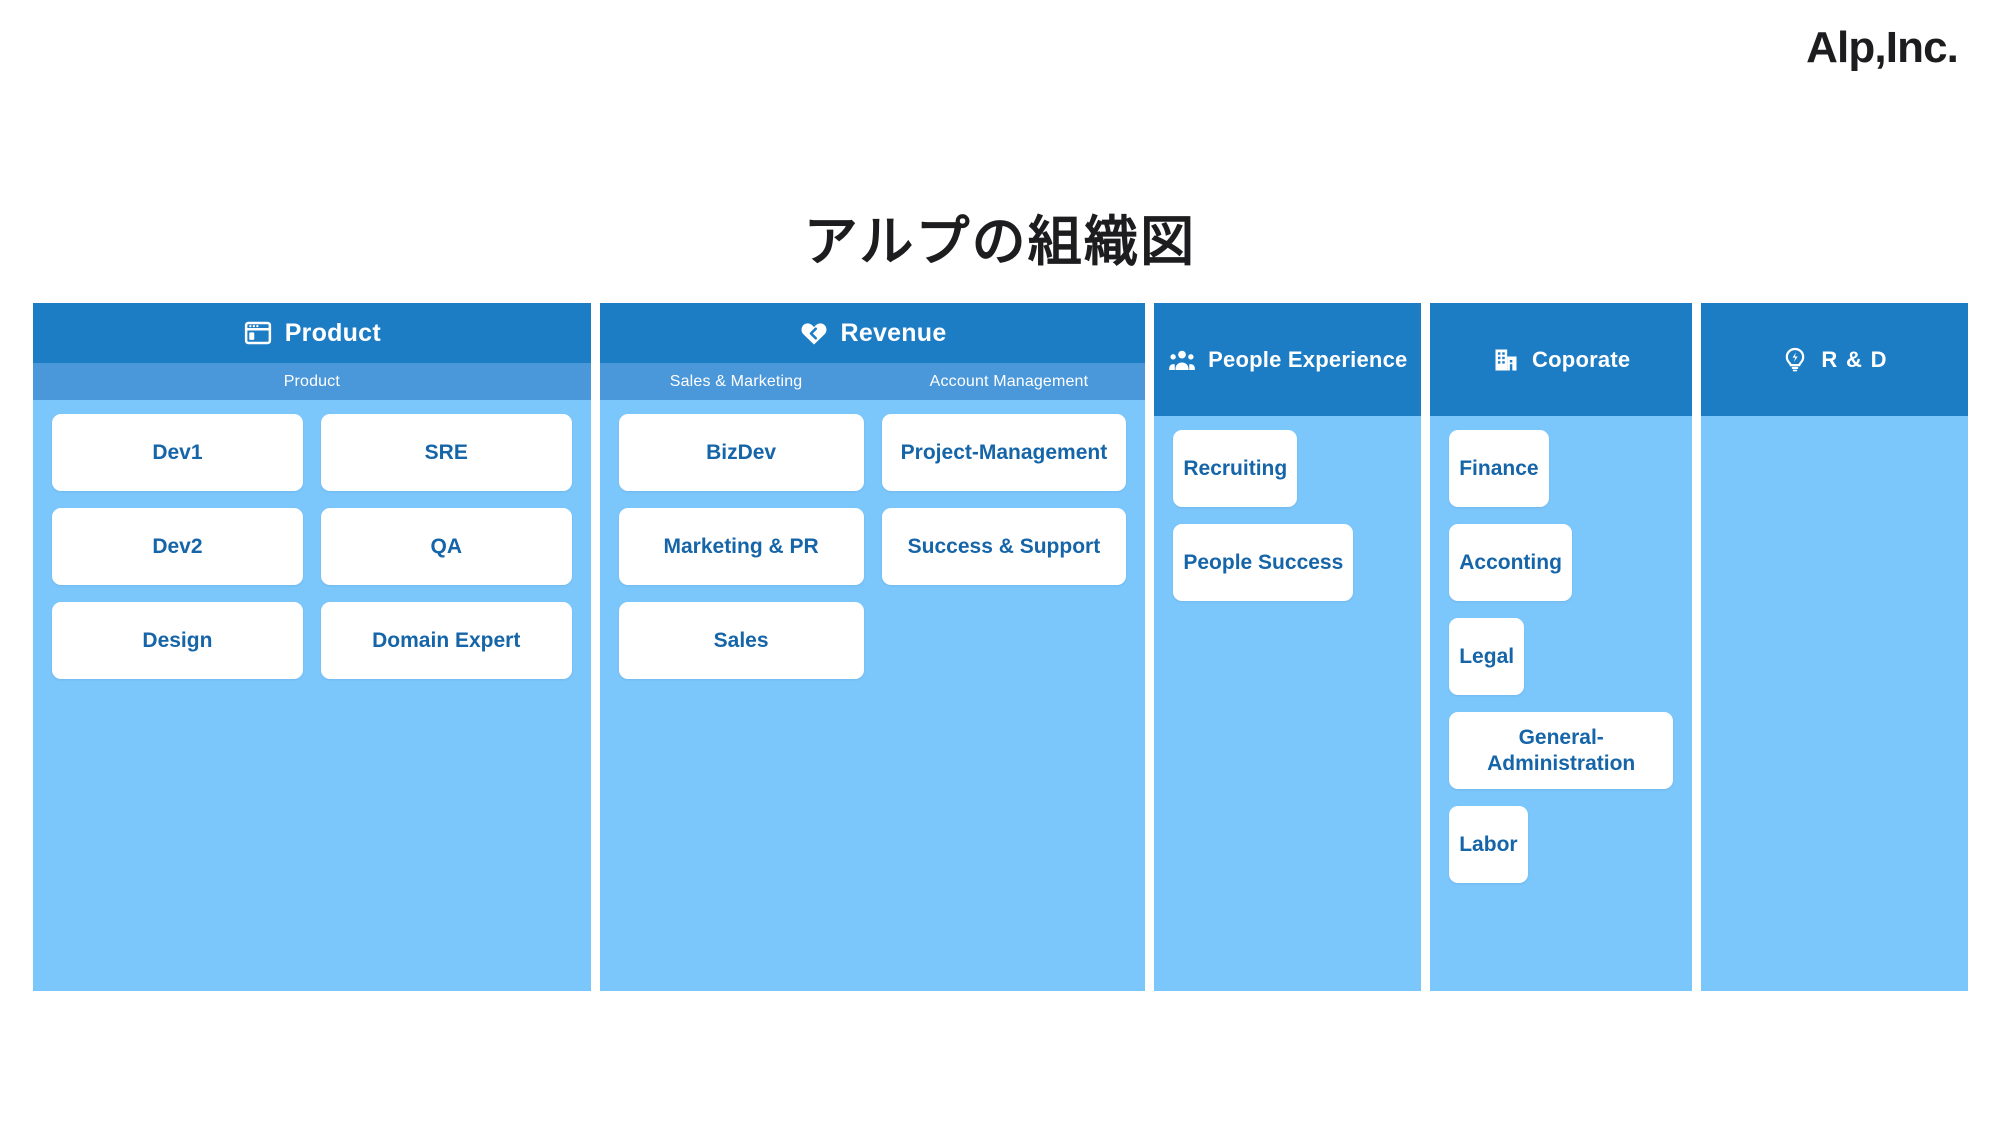  I want to click on team-card: Sales, so click(741, 640).